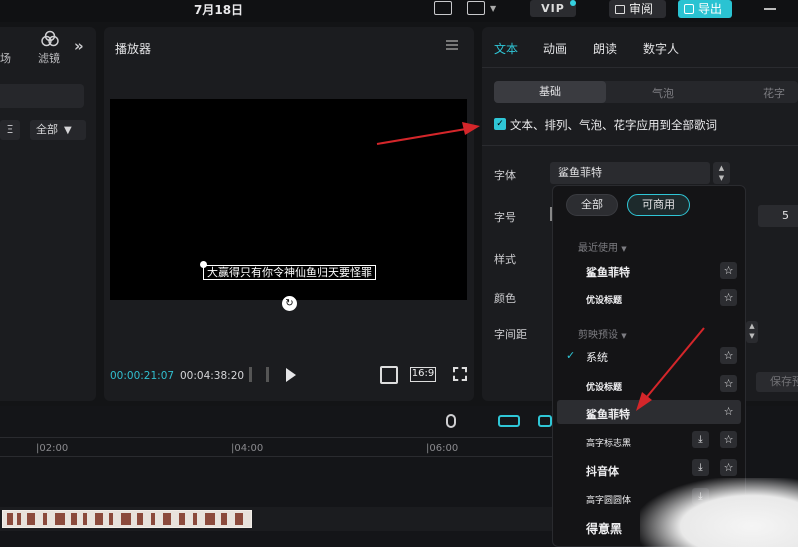 The height and width of the screenshot is (547, 798). What do you see at coordinates (550, 92) in the screenshot?
I see `subtab-basic: 基础` at bounding box center [550, 92].